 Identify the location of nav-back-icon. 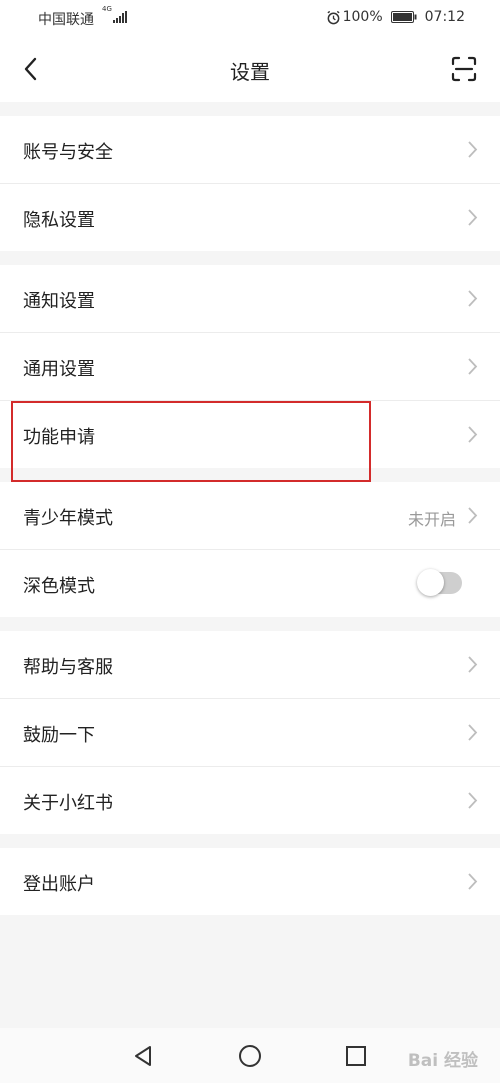
(143, 1056).